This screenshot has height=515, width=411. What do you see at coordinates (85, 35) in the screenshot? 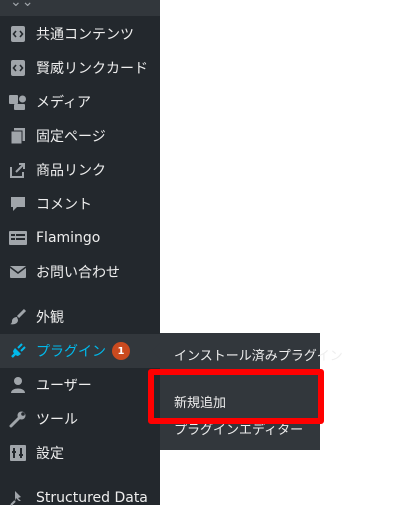
I see `sidebar-item-label: 共通コンテンツ` at bounding box center [85, 35].